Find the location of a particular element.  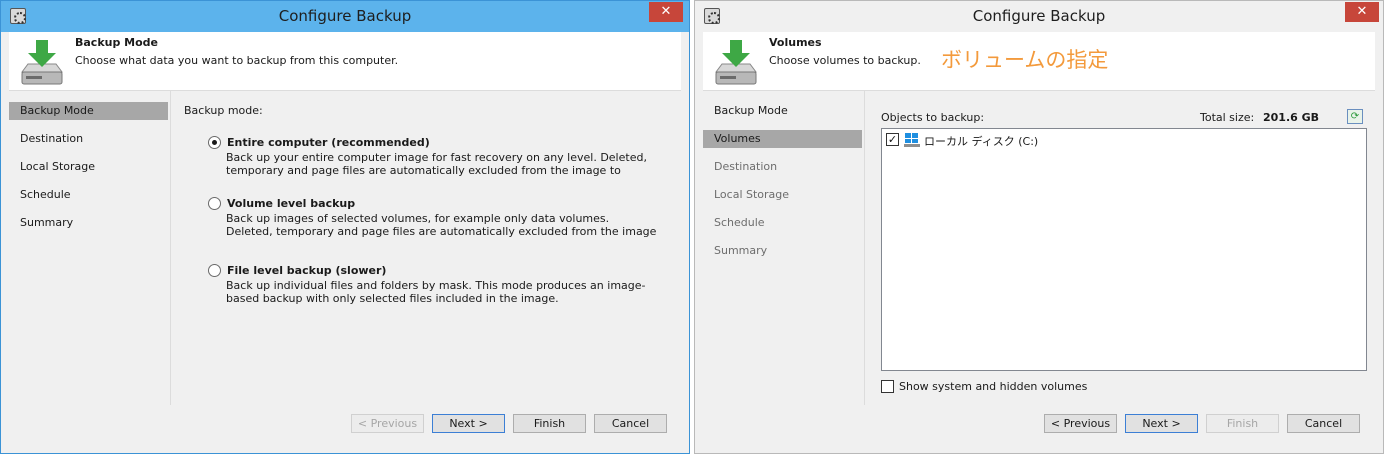

header-description: Choose volumes to backup. is located at coordinates (845, 60).